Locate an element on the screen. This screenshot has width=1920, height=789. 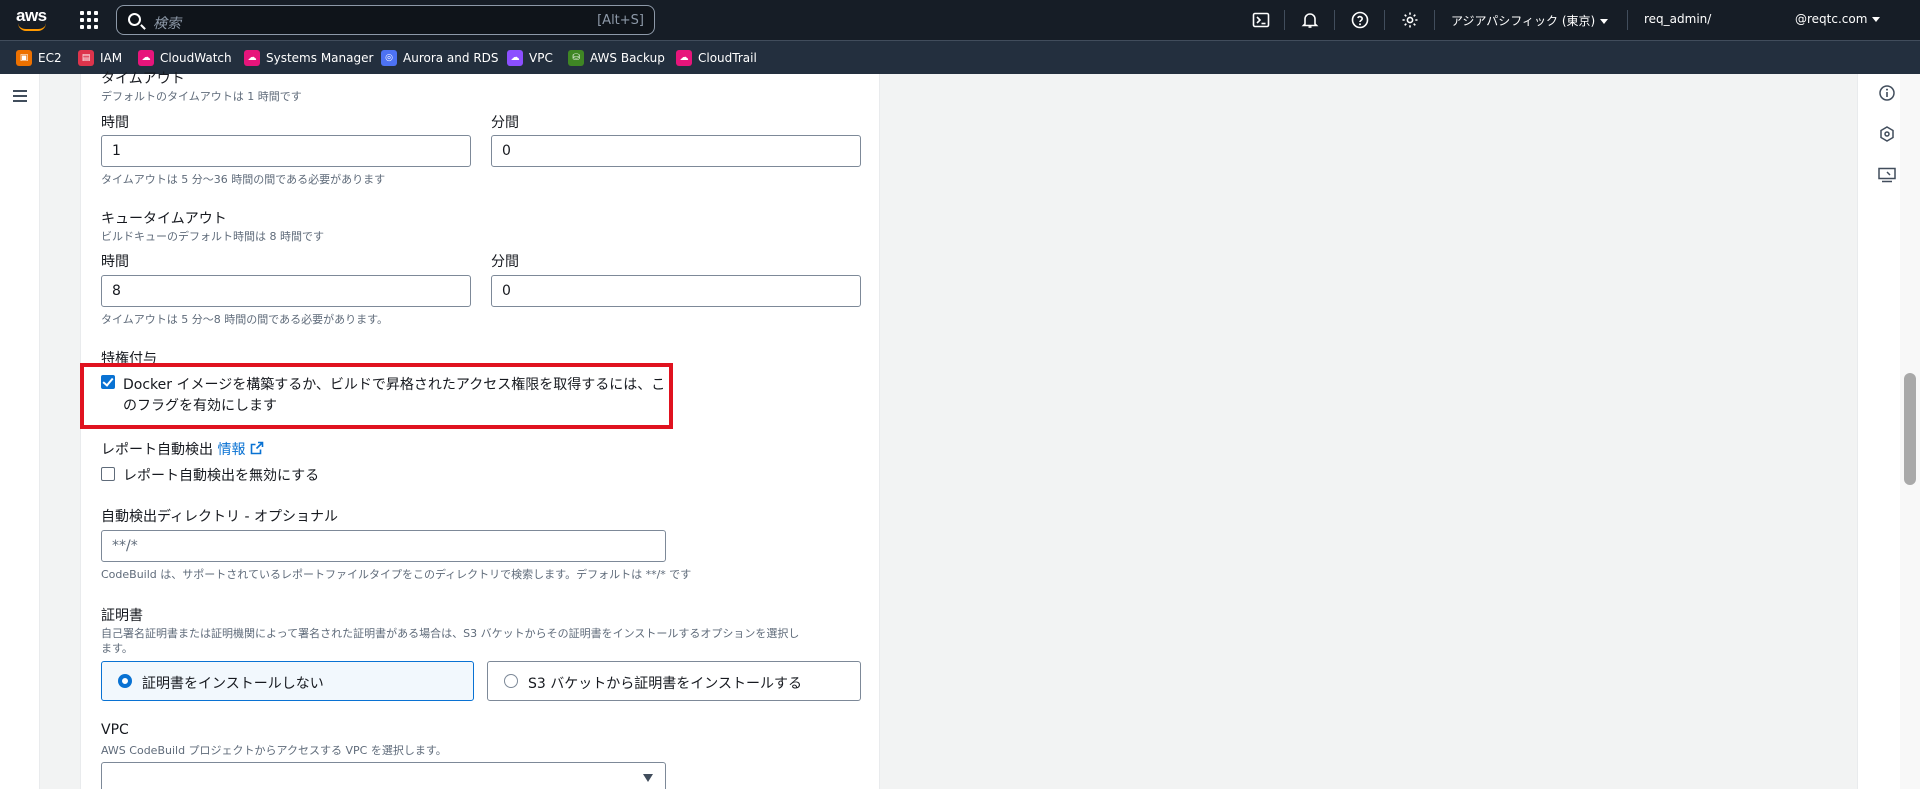
services-menu-icon is located at coordinates (89, 20).